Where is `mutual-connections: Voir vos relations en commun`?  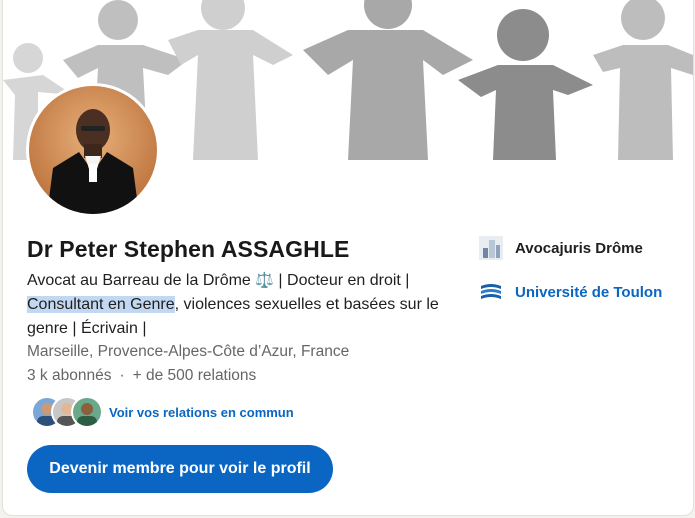
mutual-connections: Voir vos relations en commun is located at coordinates (162, 412).